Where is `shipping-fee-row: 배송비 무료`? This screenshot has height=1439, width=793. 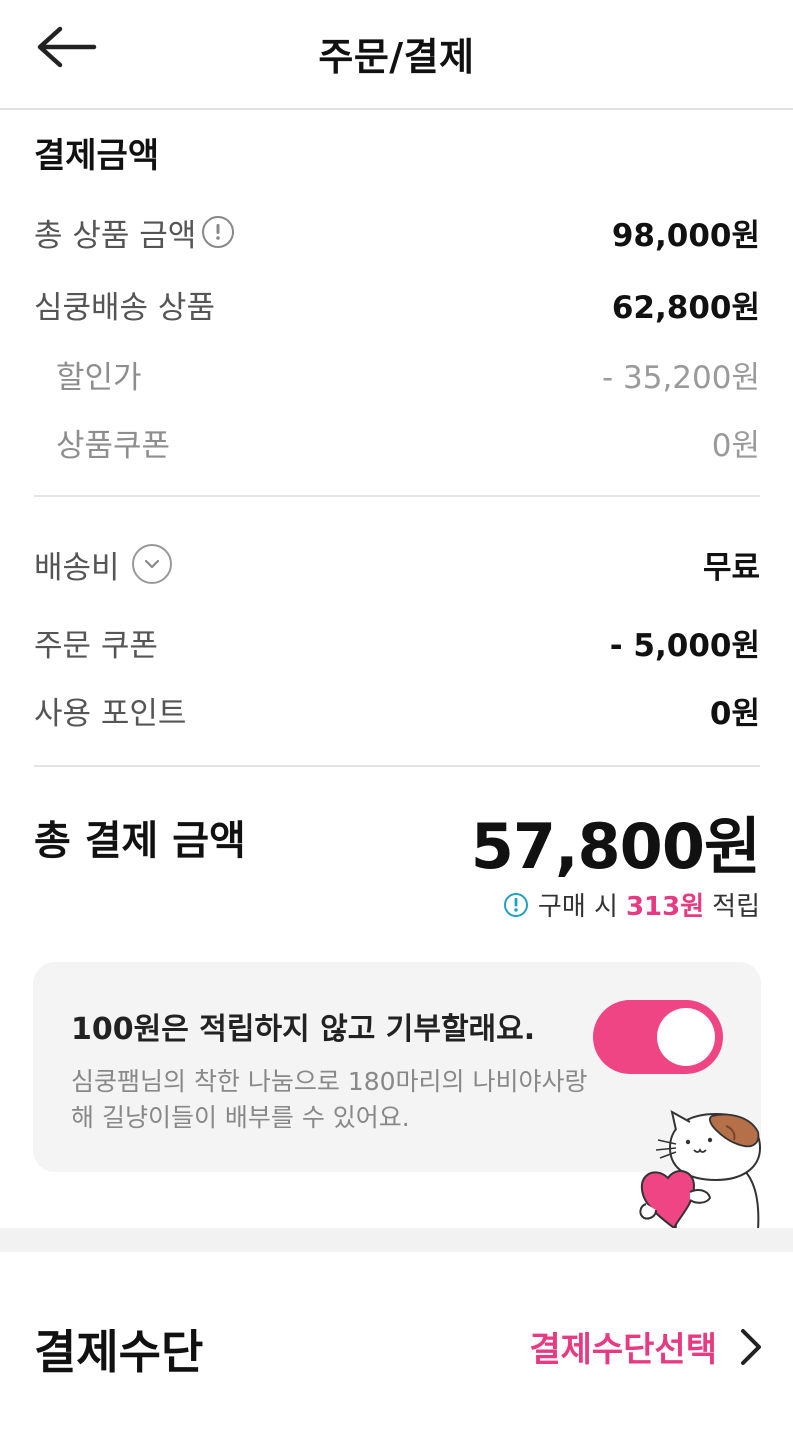
shipping-fee-row: 배송비 무료 is located at coordinates (397, 564).